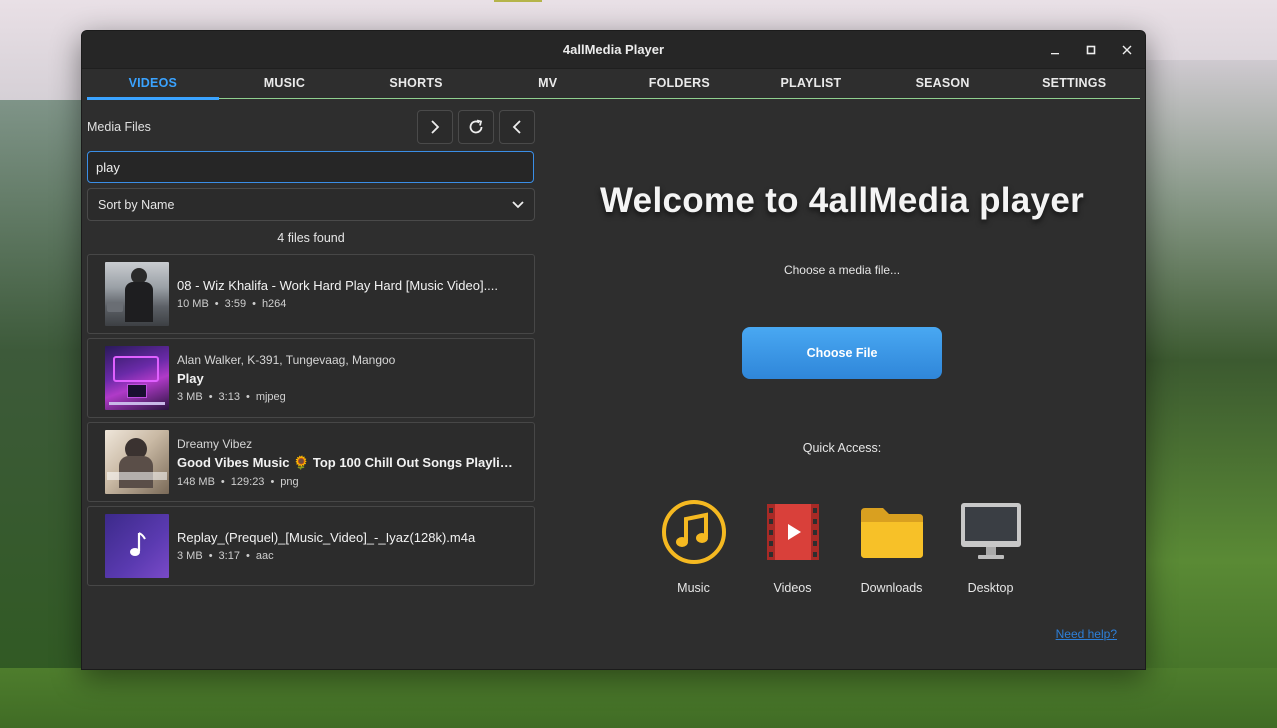  Describe the element at coordinates (311, 204) in the screenshot. I see `sort-select: Sort by Name` at that location.